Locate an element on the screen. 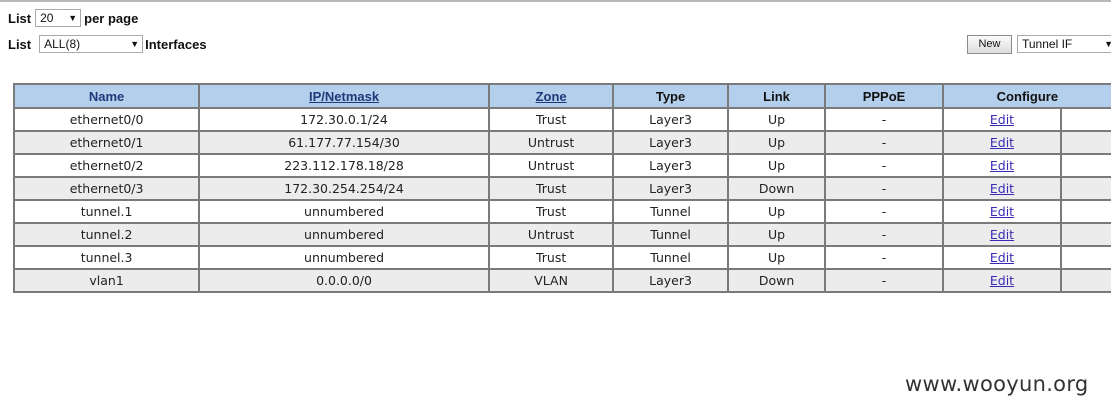 Image resolution: width=1111 pixels, height=414 pixels. per-page-label: per page is located at coordinates (111, 18).